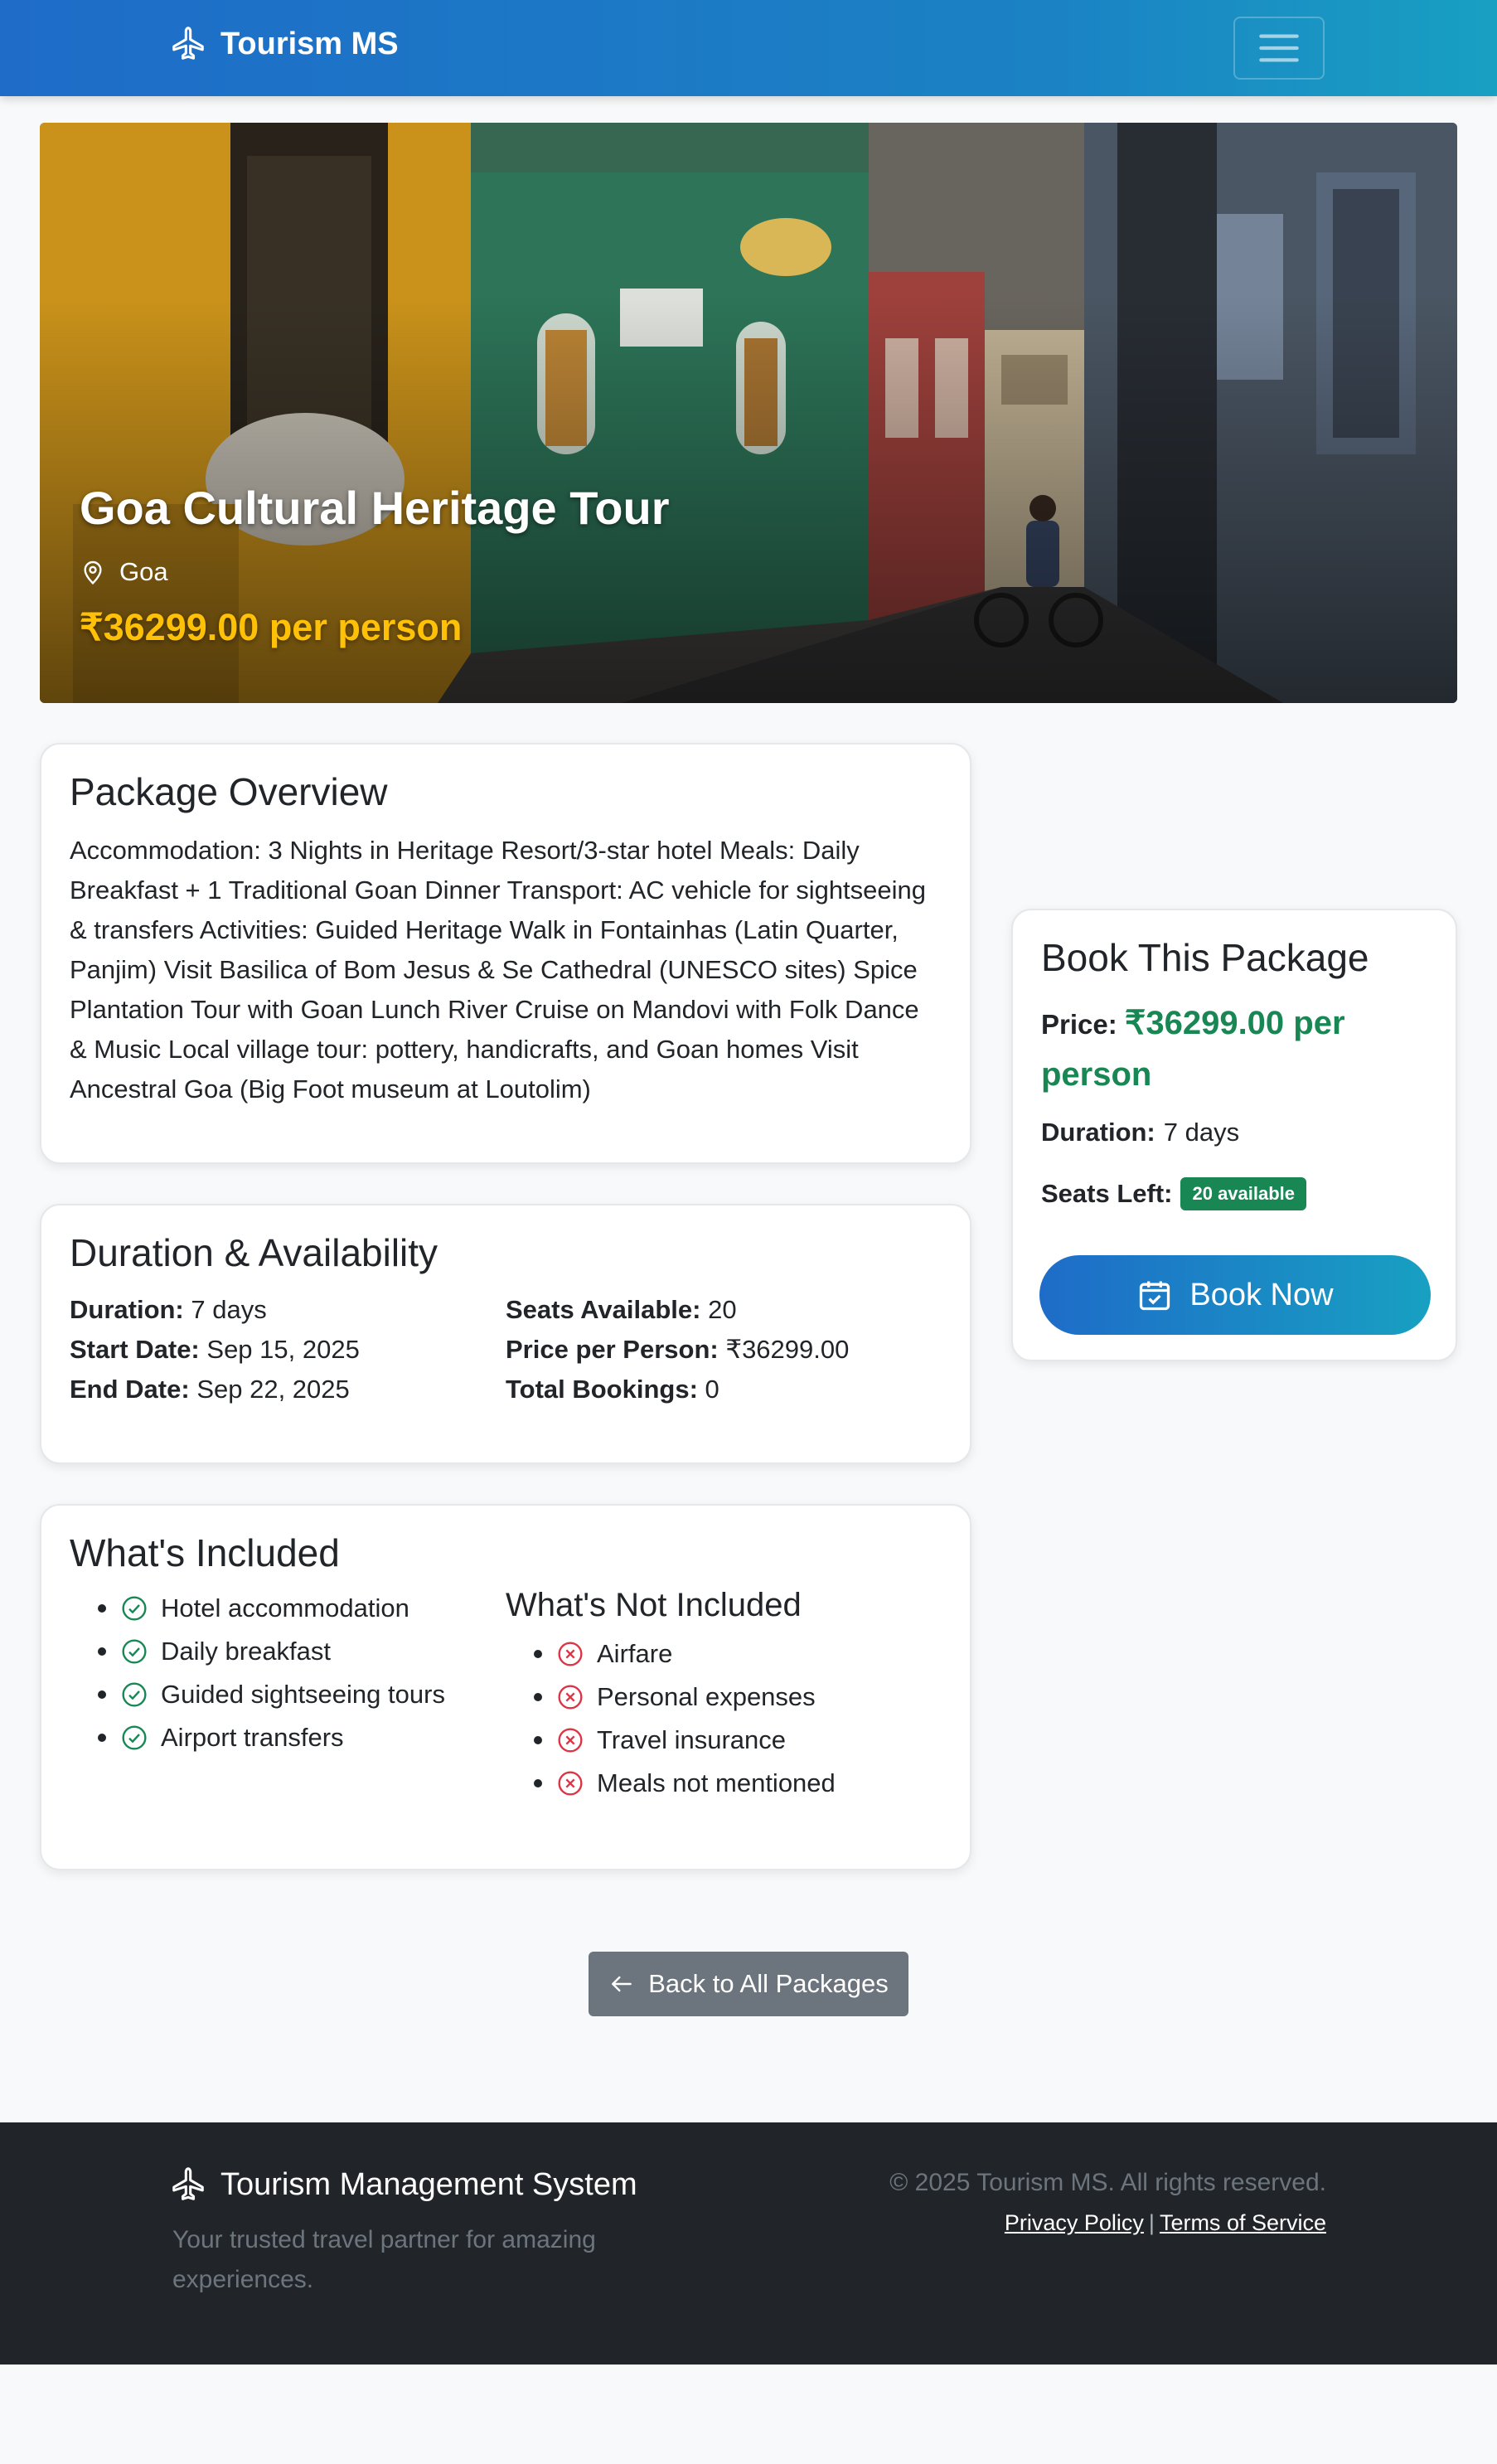  I want to click on booking-duration: Duration: 7 days, so click(1141, 1133).